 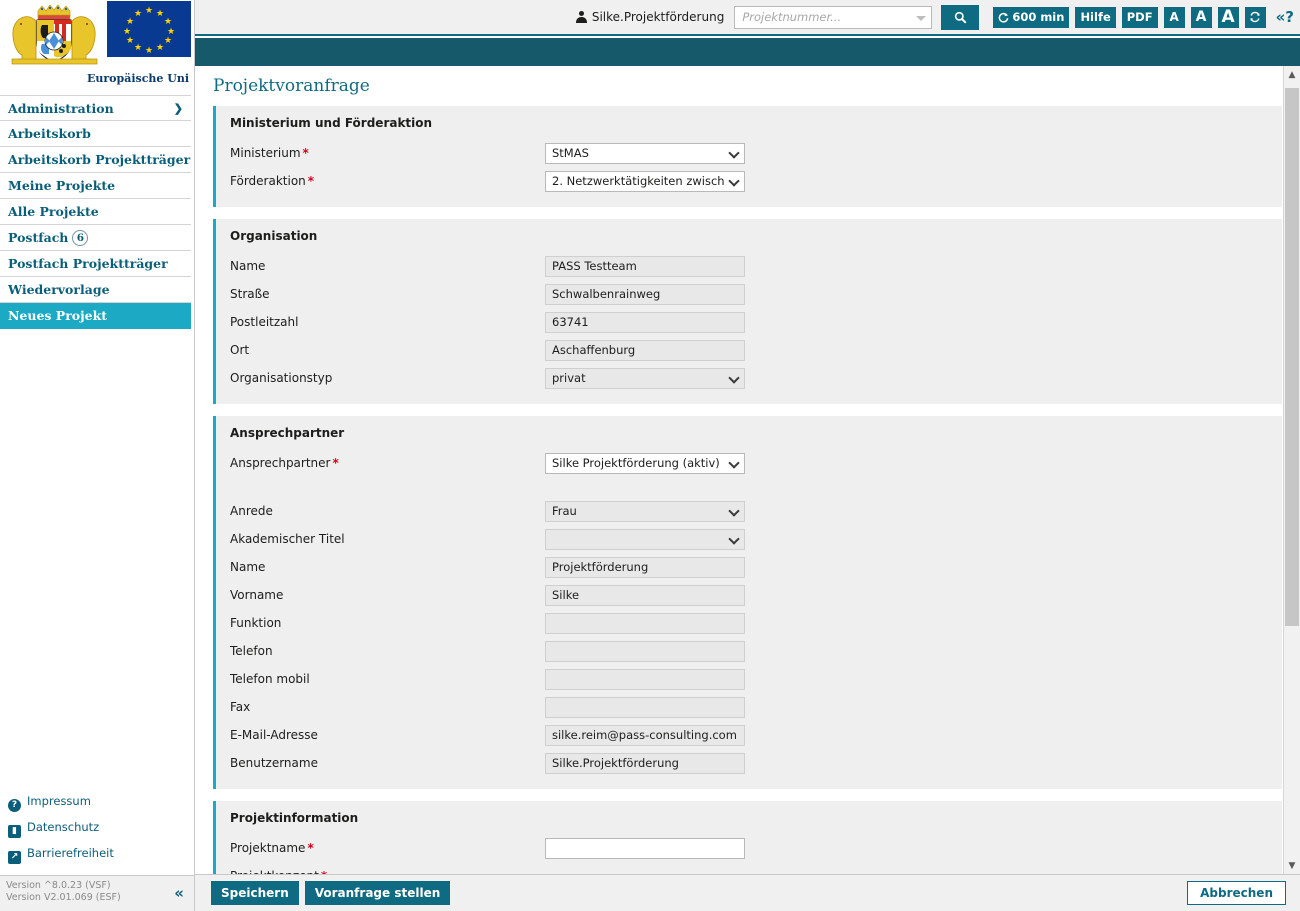 I want to click on foerderaktion-select, so click(x=645, y=181).